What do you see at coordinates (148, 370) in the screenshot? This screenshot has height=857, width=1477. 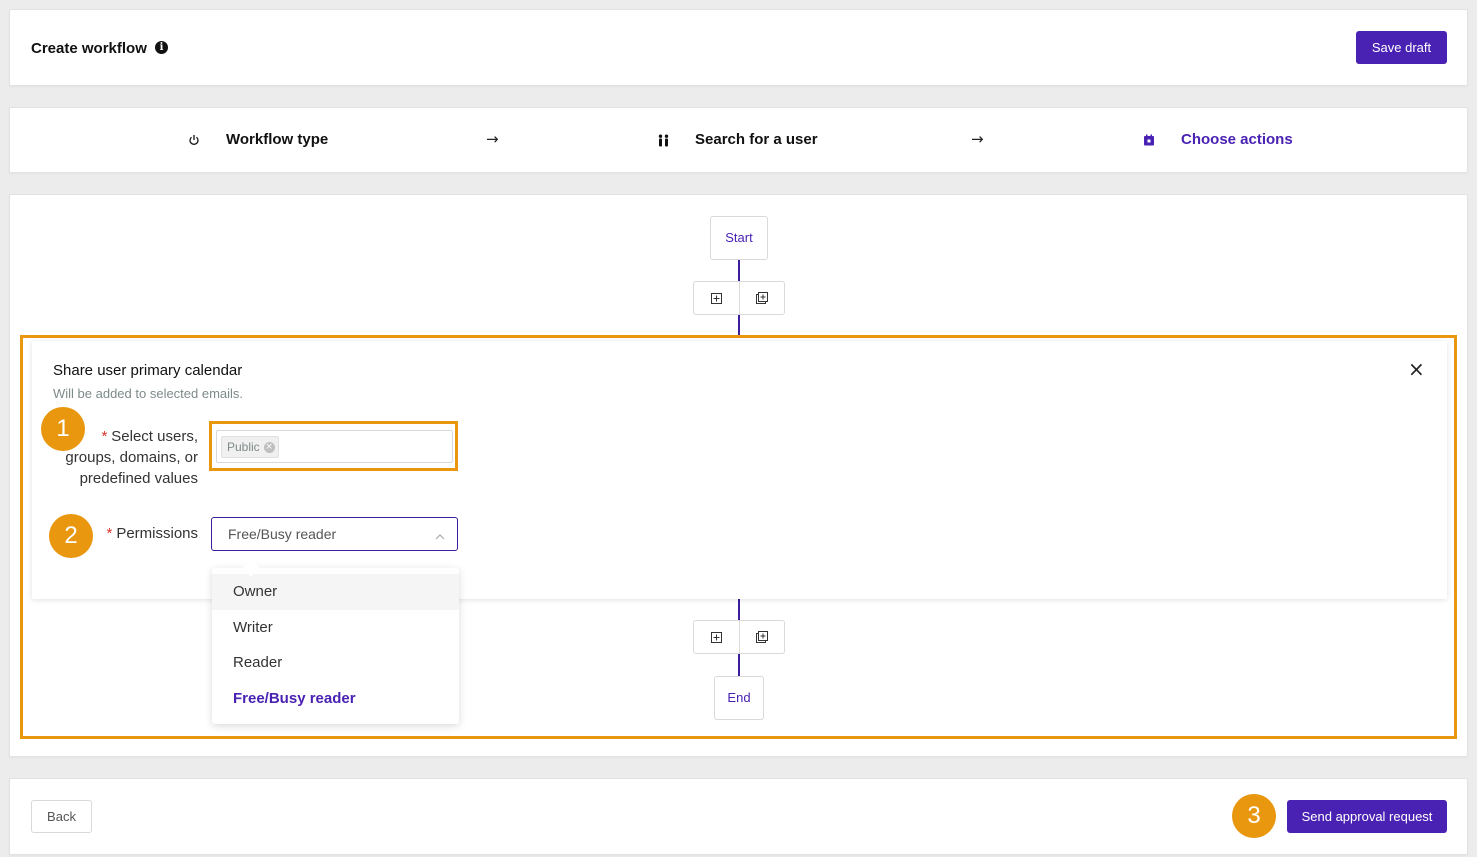 I see `panel-title: Share user primary calendar` at bounding box center [148, 370].